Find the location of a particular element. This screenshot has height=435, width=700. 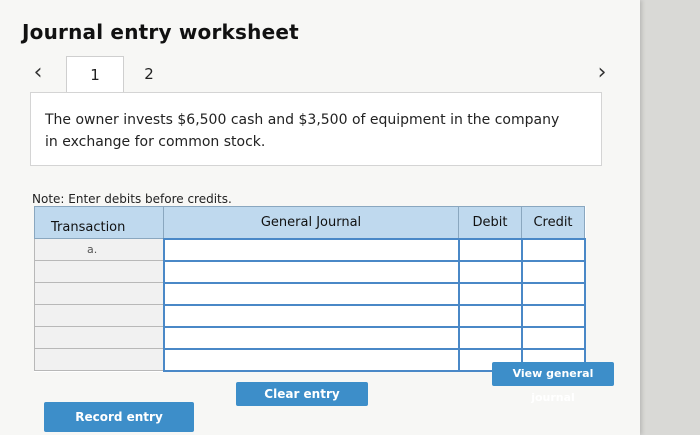

transaction-cell: a. is located at coordinates (99, 249).